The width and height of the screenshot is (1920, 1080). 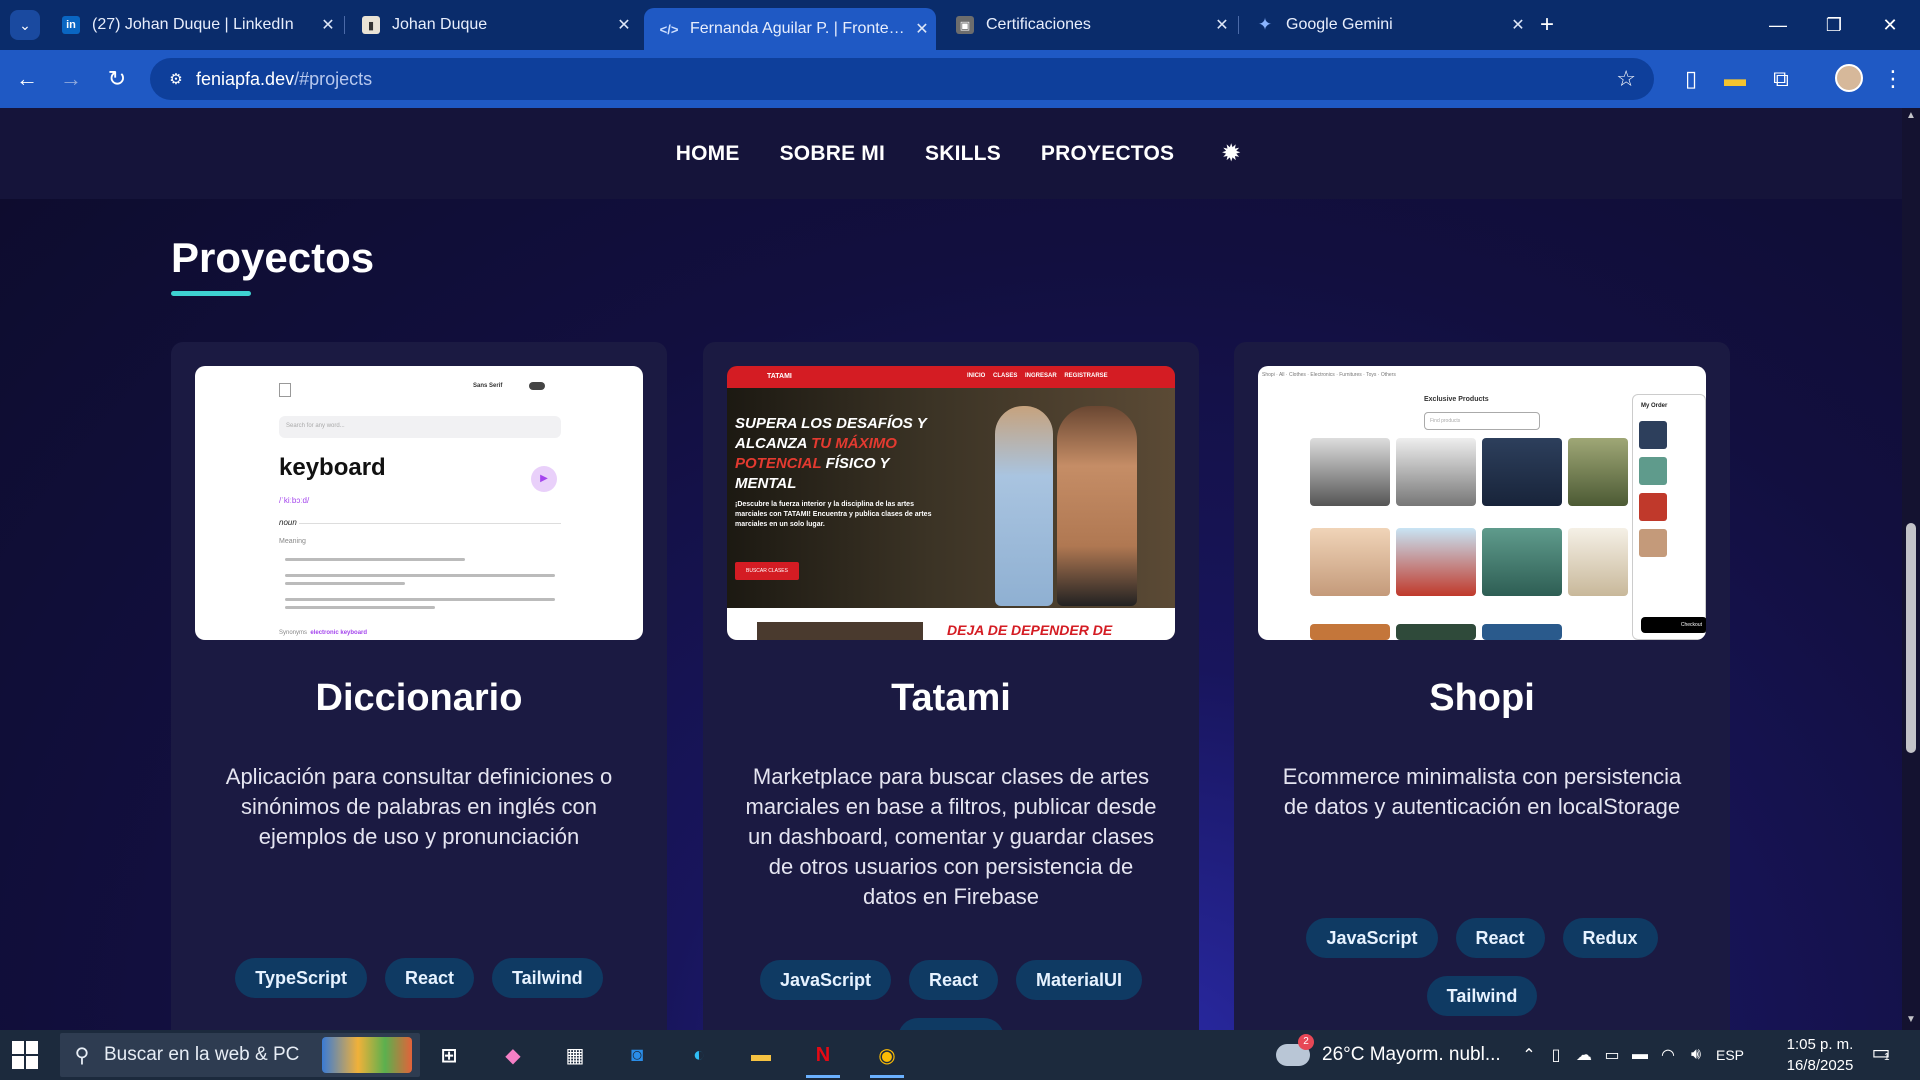 I want to click on divider, so click(x=430, y=523).